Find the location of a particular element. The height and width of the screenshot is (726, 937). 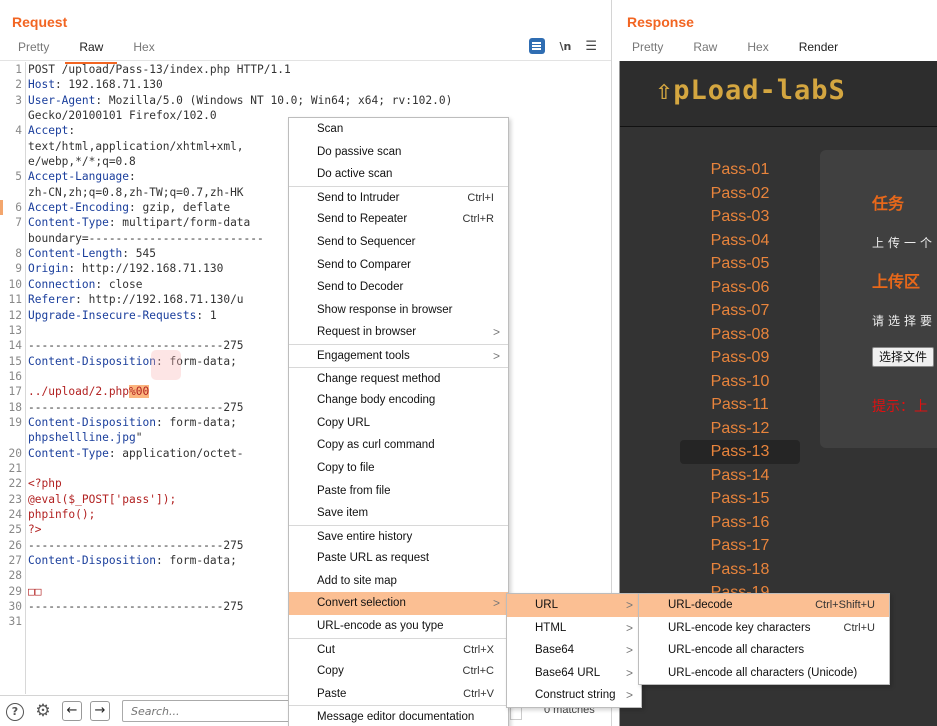

pass-link: Pass-09 is located at coordinates (740, 358).